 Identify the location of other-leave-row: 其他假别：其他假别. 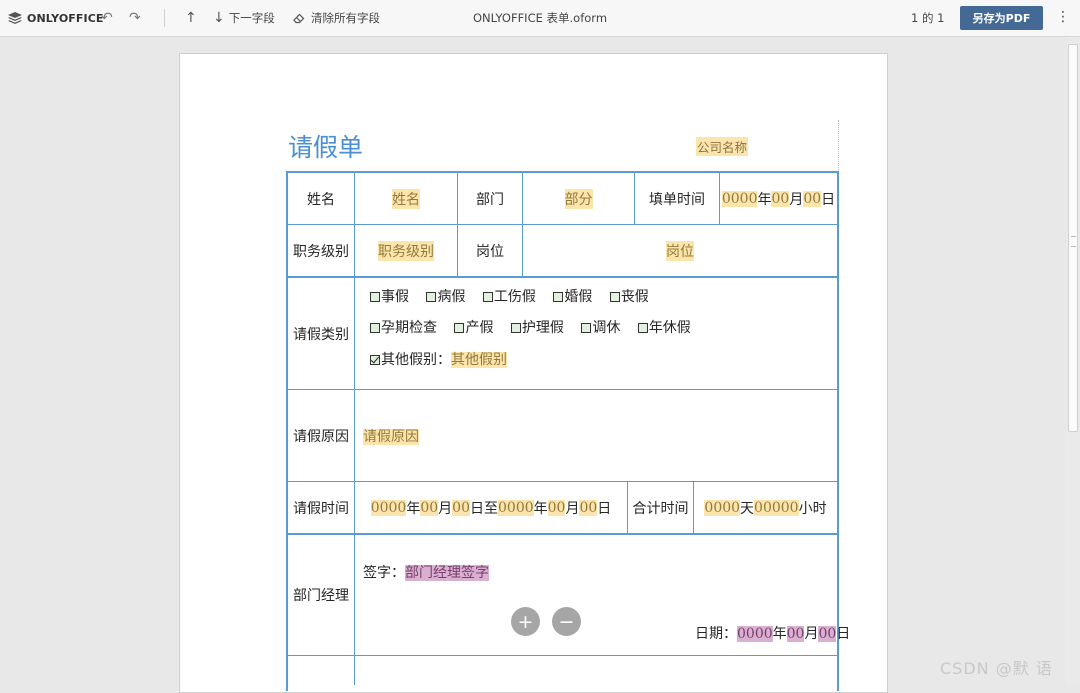
(438, 359).